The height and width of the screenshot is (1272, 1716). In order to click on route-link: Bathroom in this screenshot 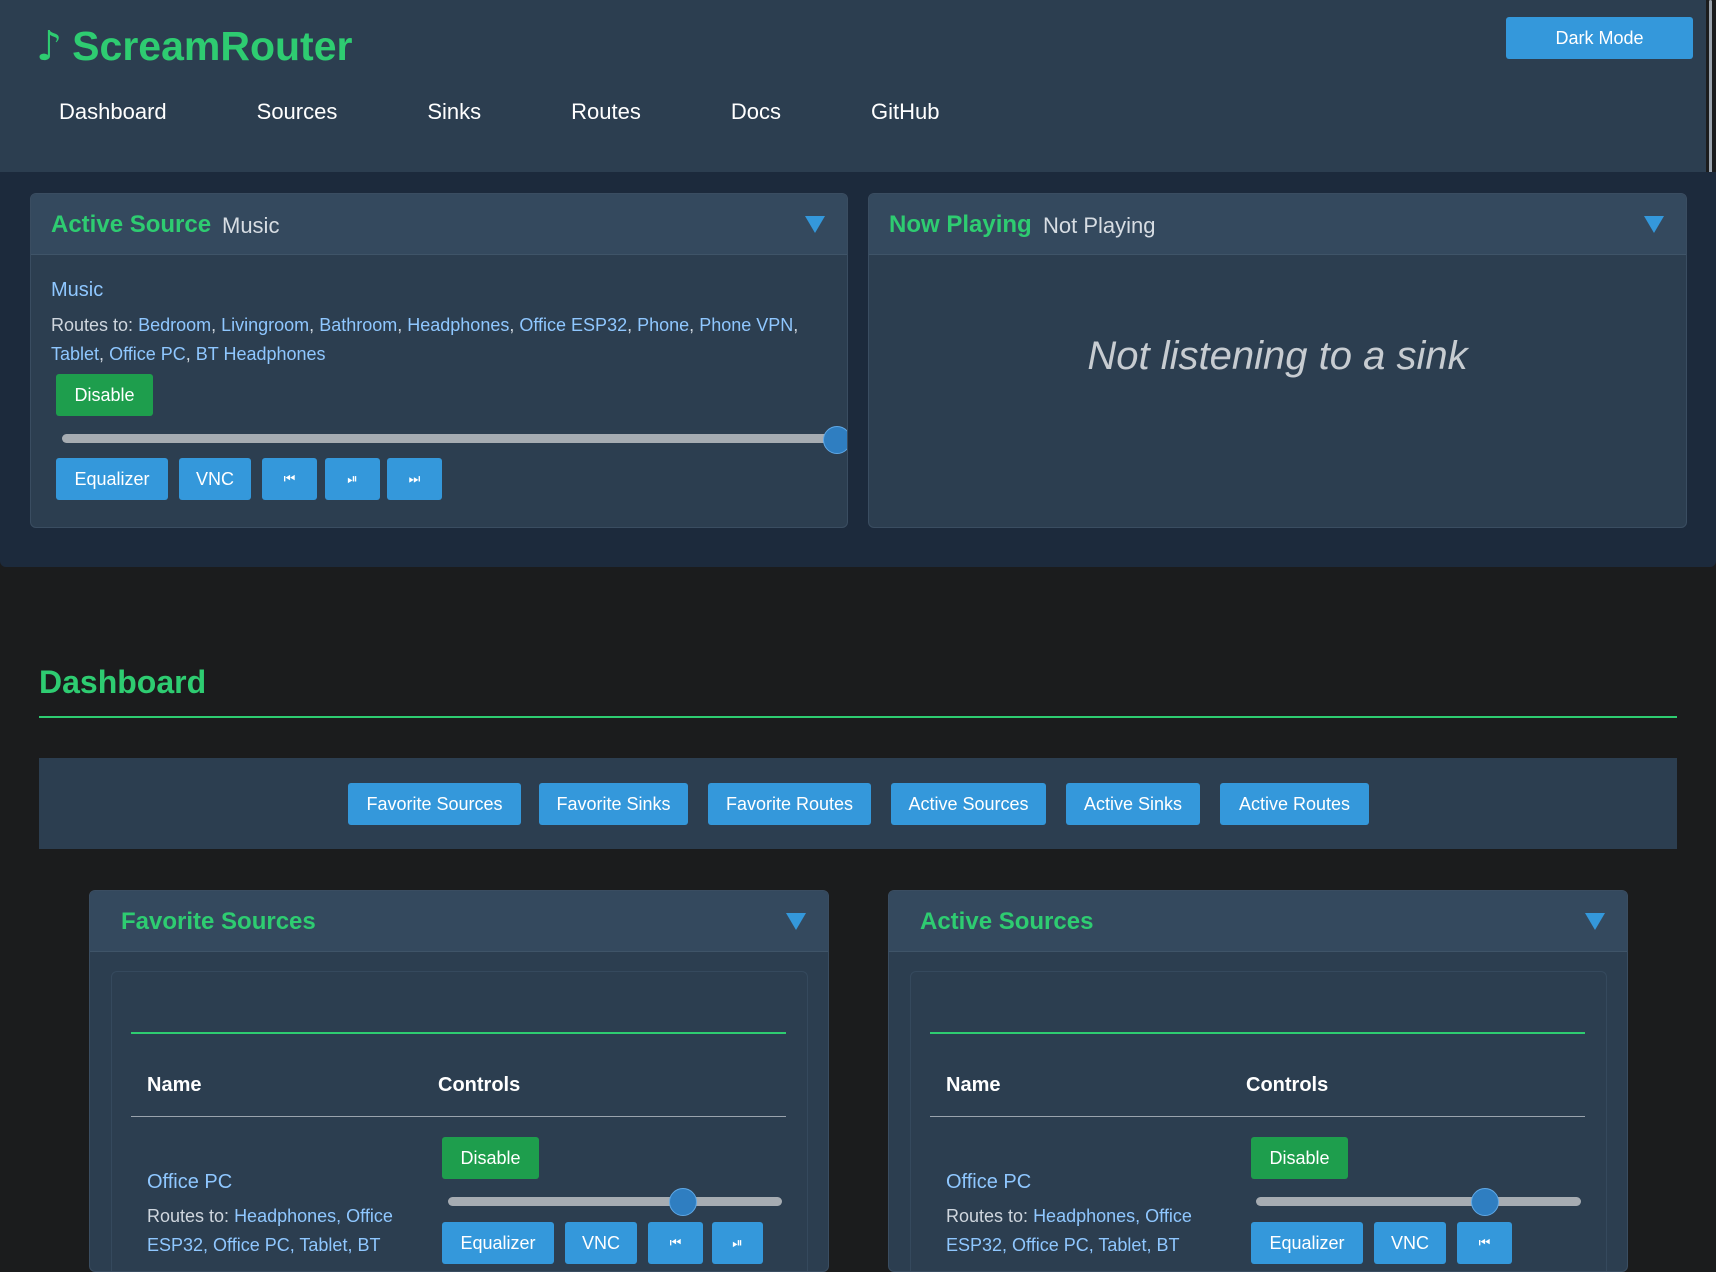, I will do `click(358, 325)`.